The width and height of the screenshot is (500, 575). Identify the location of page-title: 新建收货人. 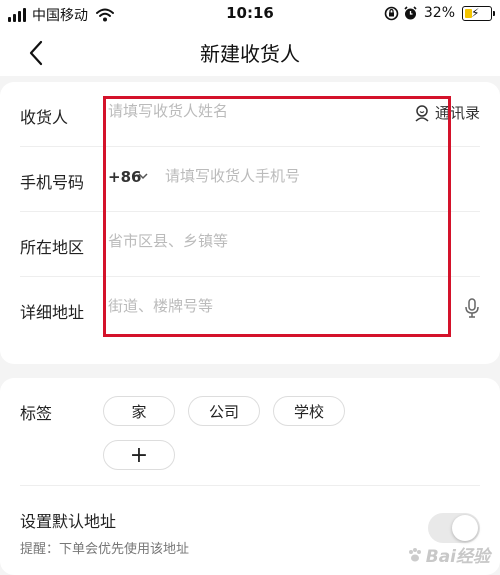
(250, 54).